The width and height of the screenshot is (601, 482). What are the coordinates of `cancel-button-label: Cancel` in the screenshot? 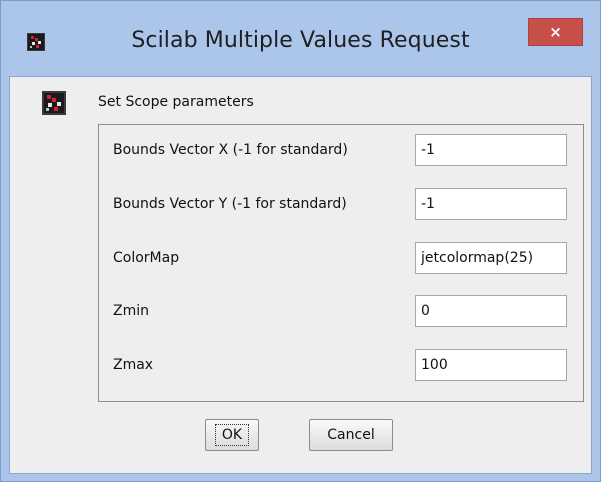 It's located at (351, 435).